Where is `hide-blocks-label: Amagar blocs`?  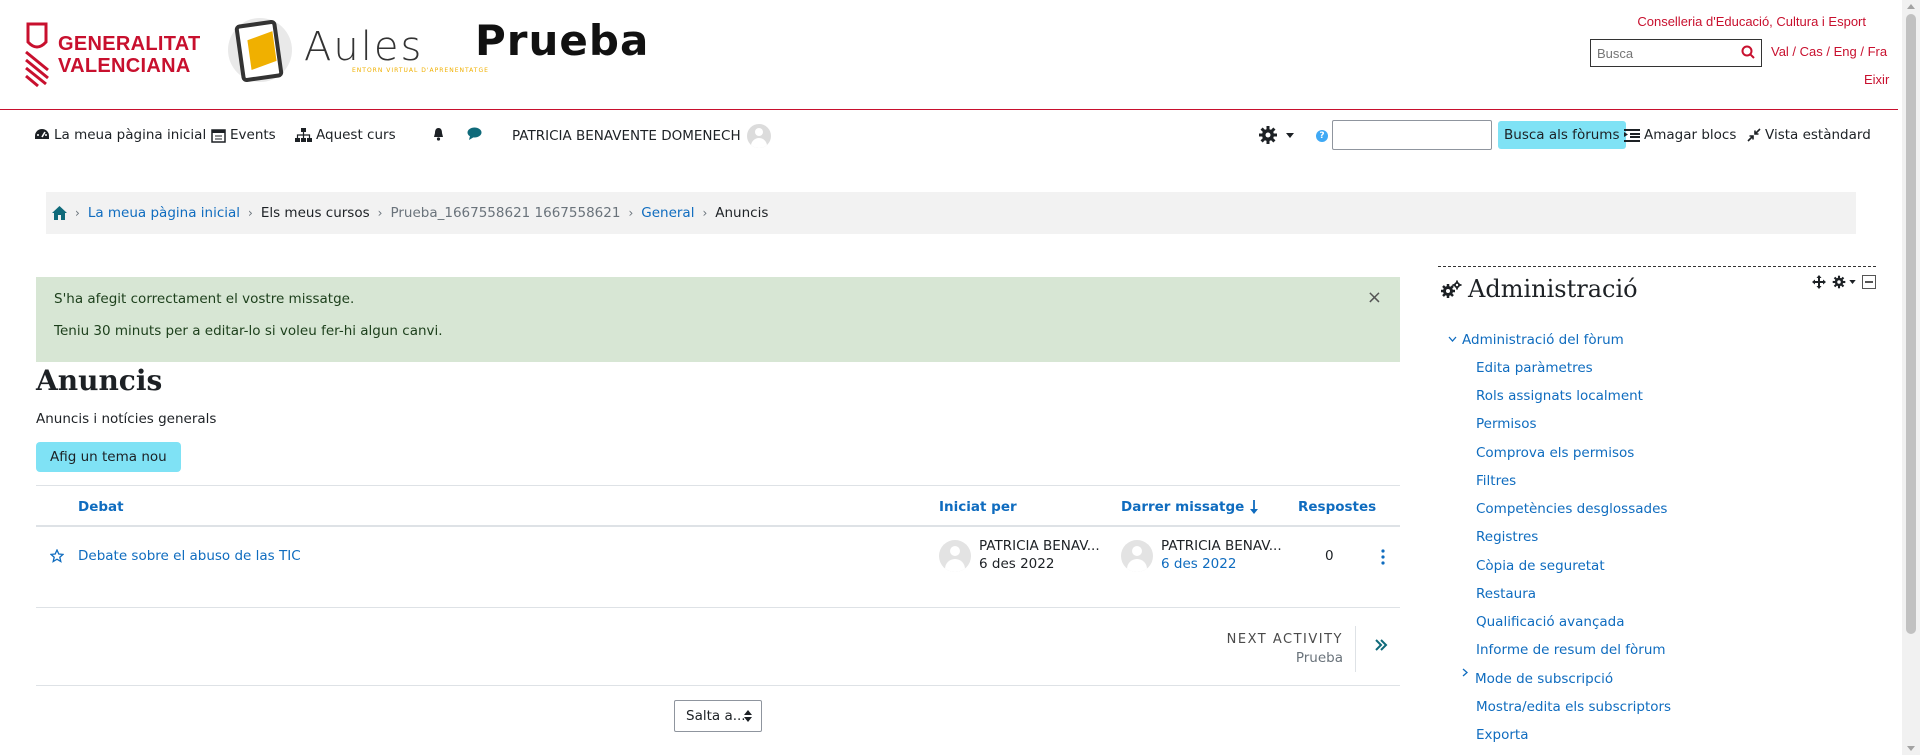 hide-blocks-label: Amagar blocs is located at coordinates (1690, 135).